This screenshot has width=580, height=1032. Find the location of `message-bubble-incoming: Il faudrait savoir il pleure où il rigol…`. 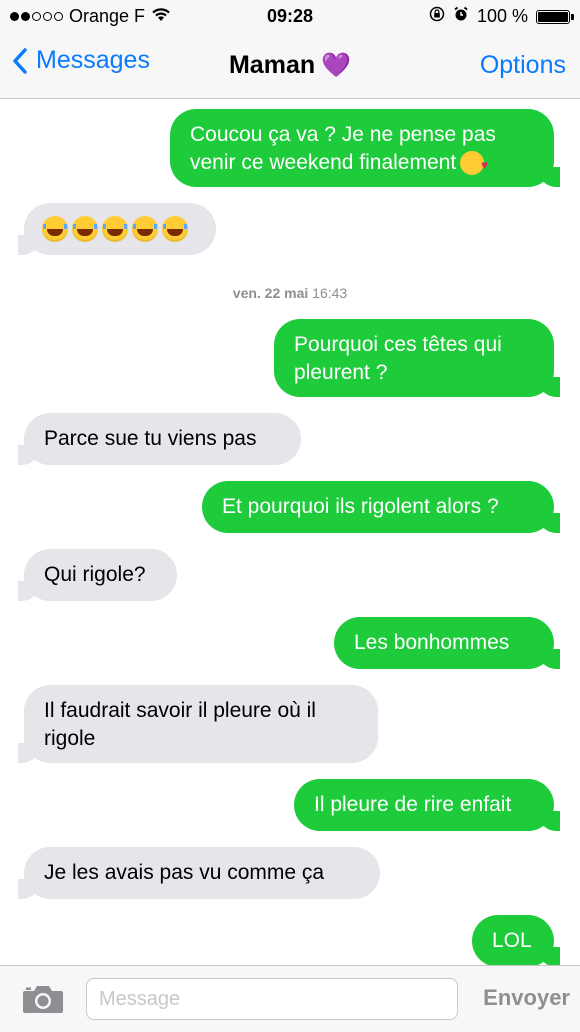

message-bubble-incoming: Il faudrait savoir il pleure où il rigol… is located at coordinates (198, 724).